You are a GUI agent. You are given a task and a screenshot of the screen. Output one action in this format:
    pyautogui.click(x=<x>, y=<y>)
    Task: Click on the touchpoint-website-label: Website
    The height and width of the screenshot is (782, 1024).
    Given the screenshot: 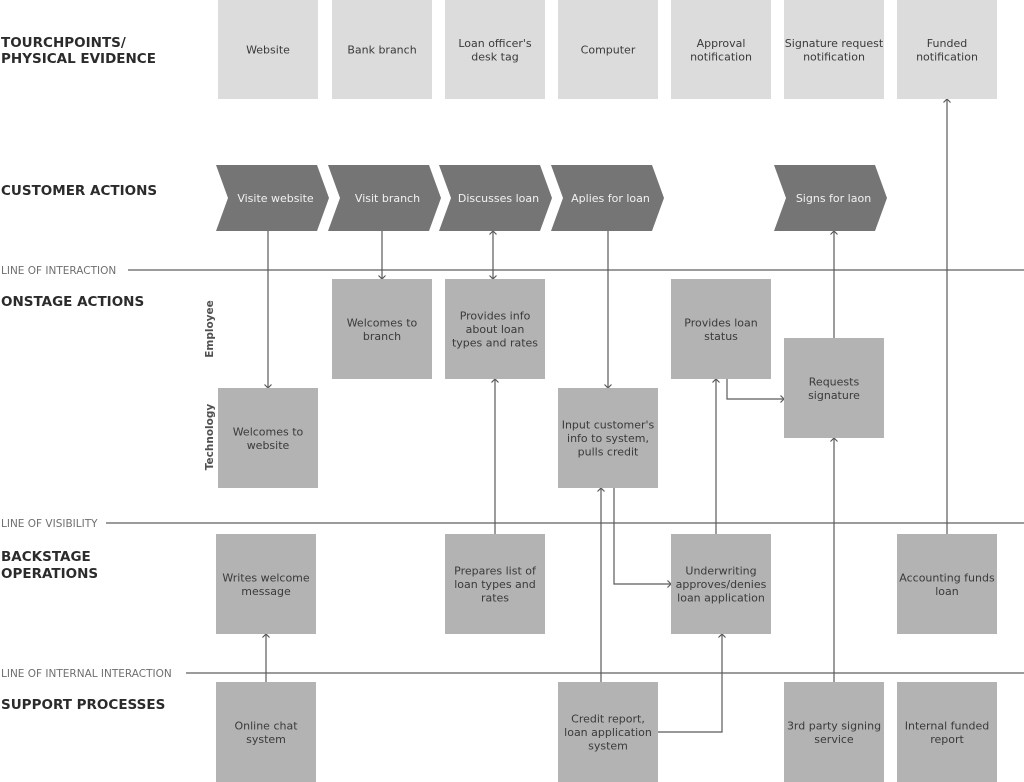 What is the action you would take?
    pyautogui.click(x=268, y=50)
    